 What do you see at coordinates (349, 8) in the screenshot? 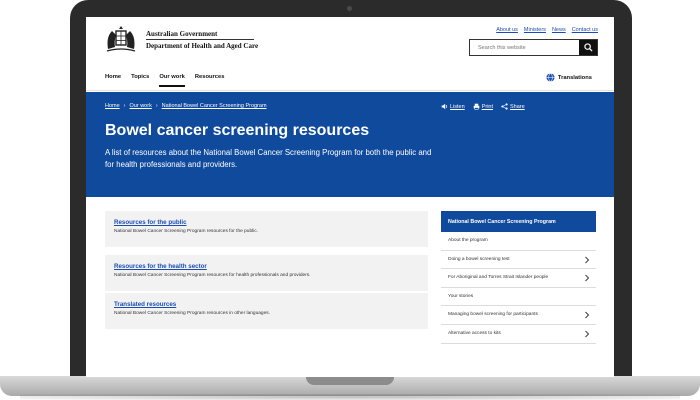
I see `webcam-icon` at bounding box center [349, 8].